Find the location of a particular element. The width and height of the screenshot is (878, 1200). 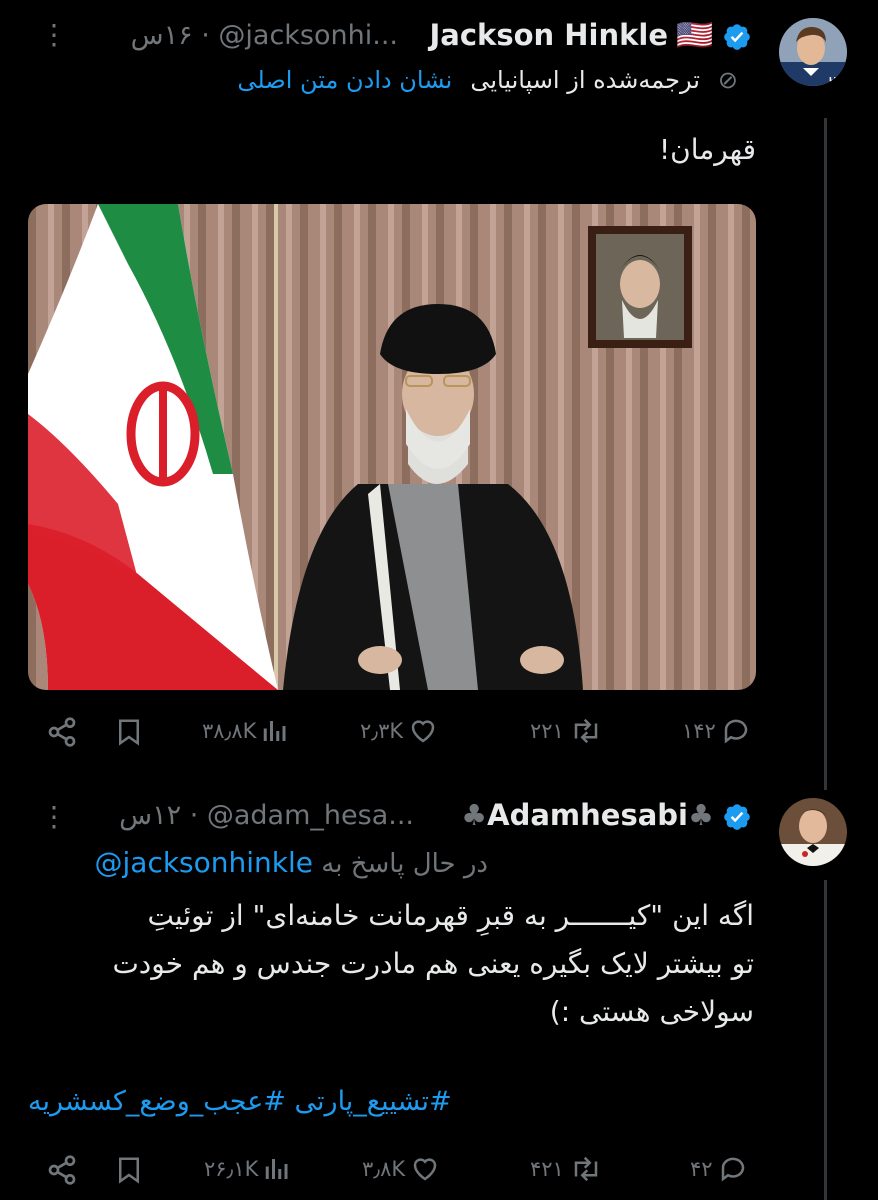

replies-count: ۴۲ is located at coordinates (701, 1169).